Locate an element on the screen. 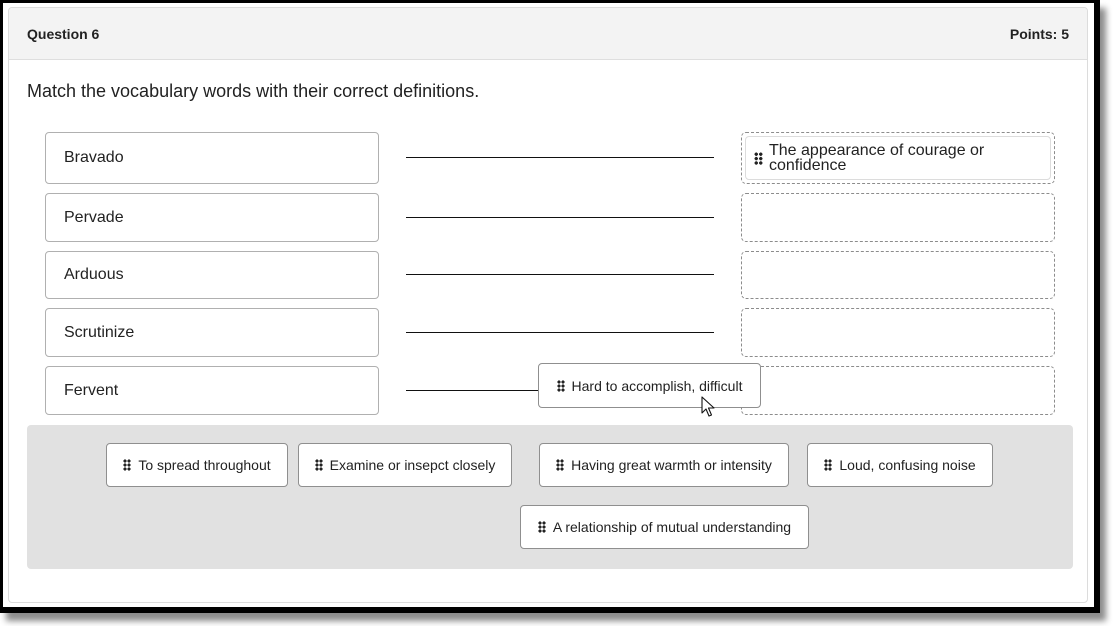  answer-chip: A relationship of mutual understanding is located at coordinates (664, 527).